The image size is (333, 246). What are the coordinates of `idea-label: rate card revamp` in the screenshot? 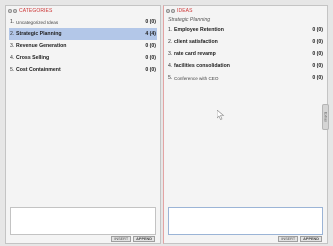 It's located at (195, 54).